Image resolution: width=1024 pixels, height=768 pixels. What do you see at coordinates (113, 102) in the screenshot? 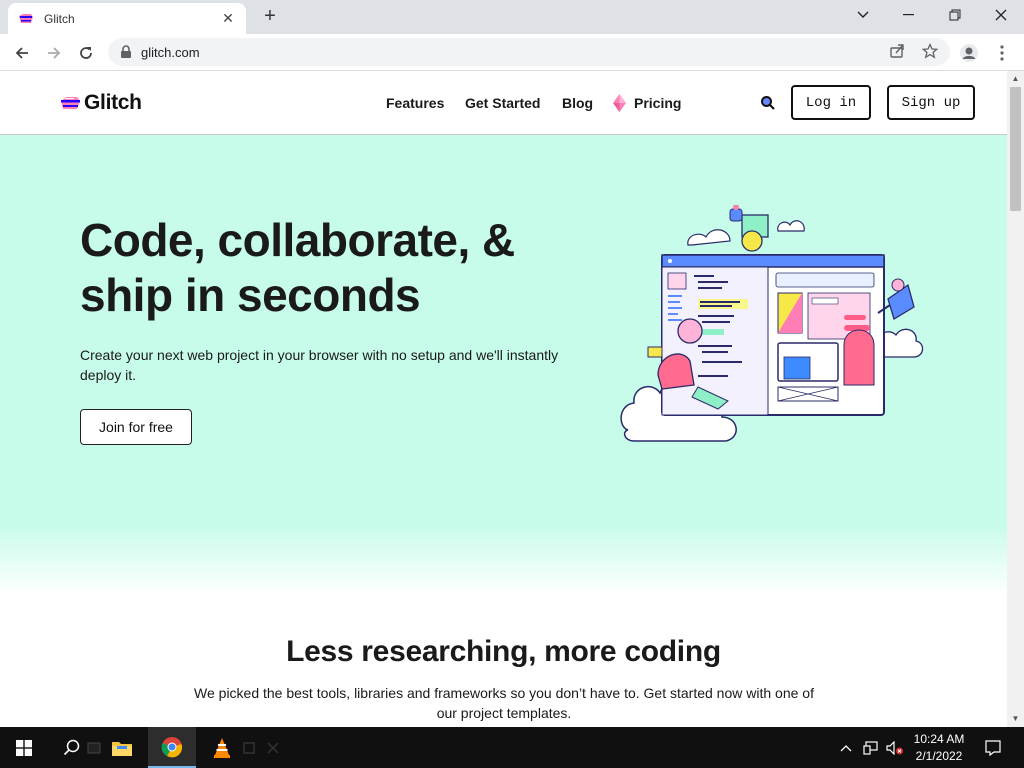
I see `logo-text: Glitch` at bounding box center [113, 102].